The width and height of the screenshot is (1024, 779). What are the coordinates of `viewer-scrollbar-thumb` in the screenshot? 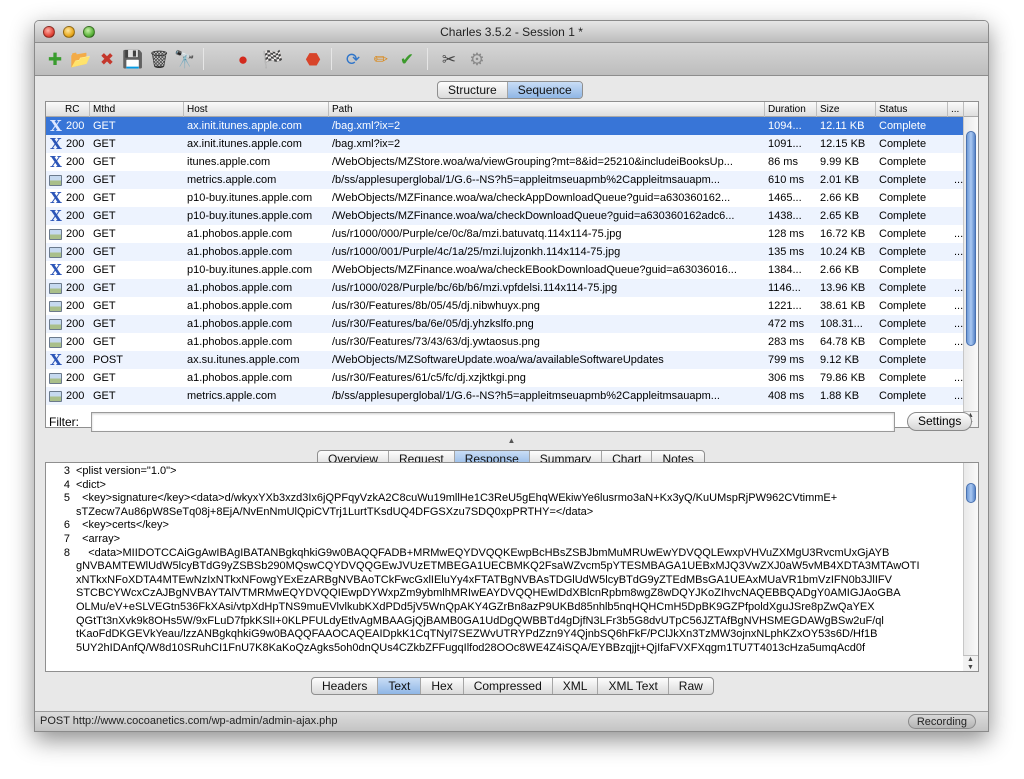 It's located at (971, 493).